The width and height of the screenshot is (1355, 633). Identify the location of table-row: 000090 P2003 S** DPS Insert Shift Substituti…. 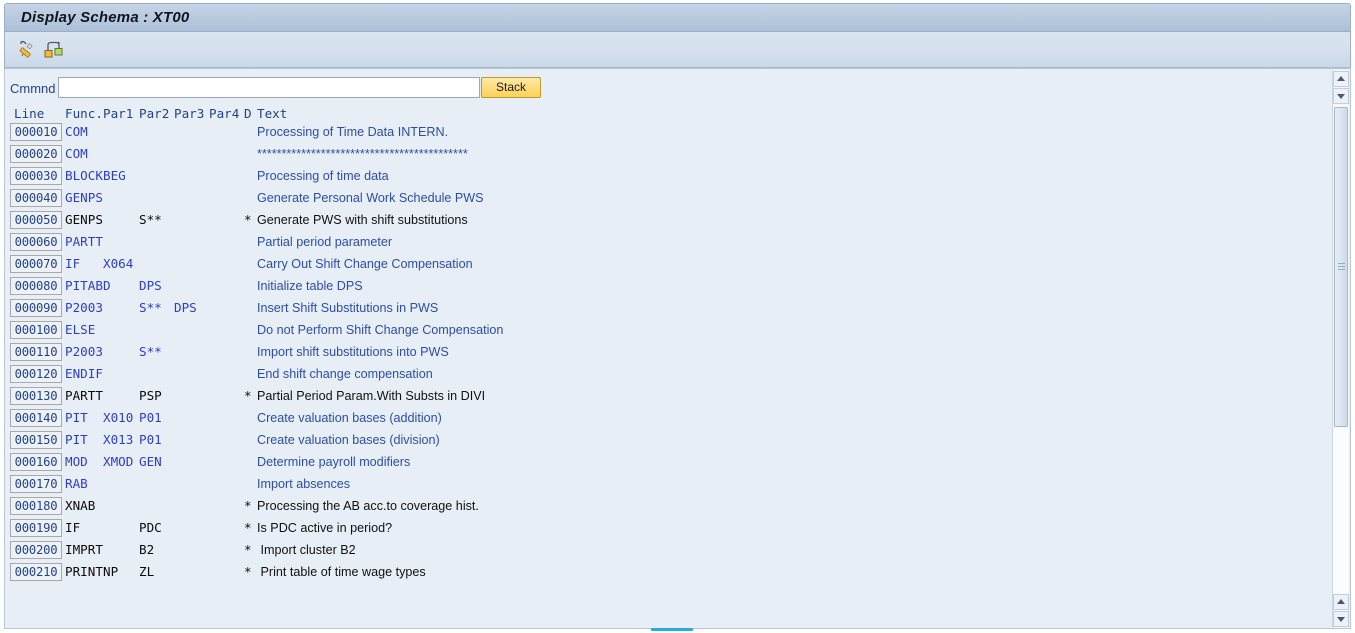
(670, 310).